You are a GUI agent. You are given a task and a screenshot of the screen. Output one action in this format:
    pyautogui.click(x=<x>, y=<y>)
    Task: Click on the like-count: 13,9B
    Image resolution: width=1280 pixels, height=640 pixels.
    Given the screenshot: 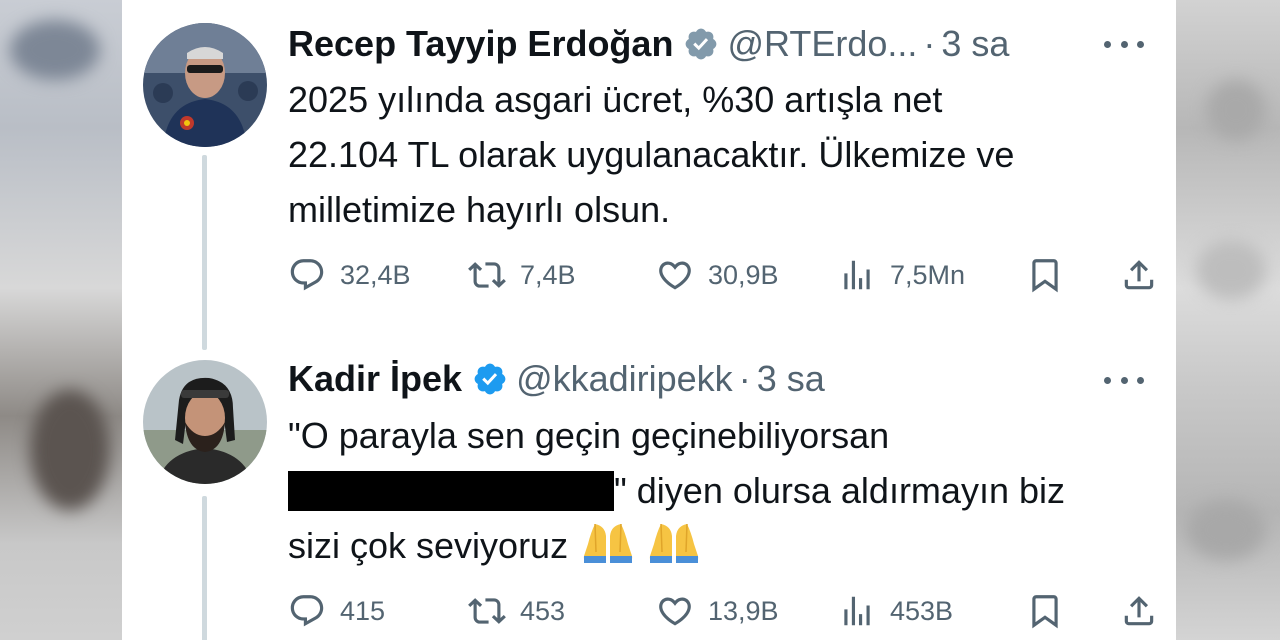 What is the action you would take?
    pyautogui.click(x=743, y=611)
    